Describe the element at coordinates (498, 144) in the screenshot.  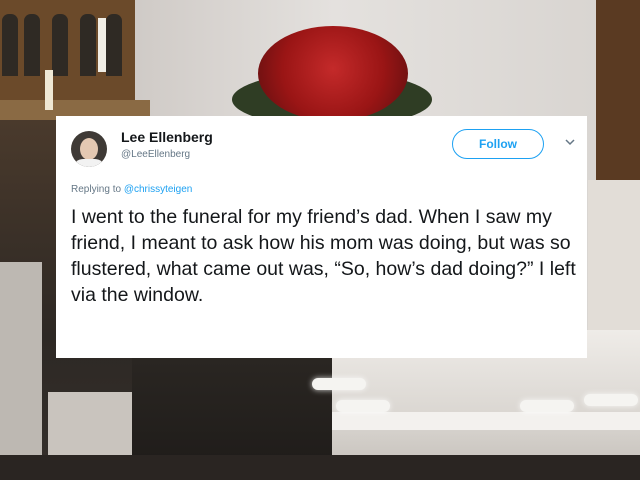
I see `follow-button: Follow` at that location.